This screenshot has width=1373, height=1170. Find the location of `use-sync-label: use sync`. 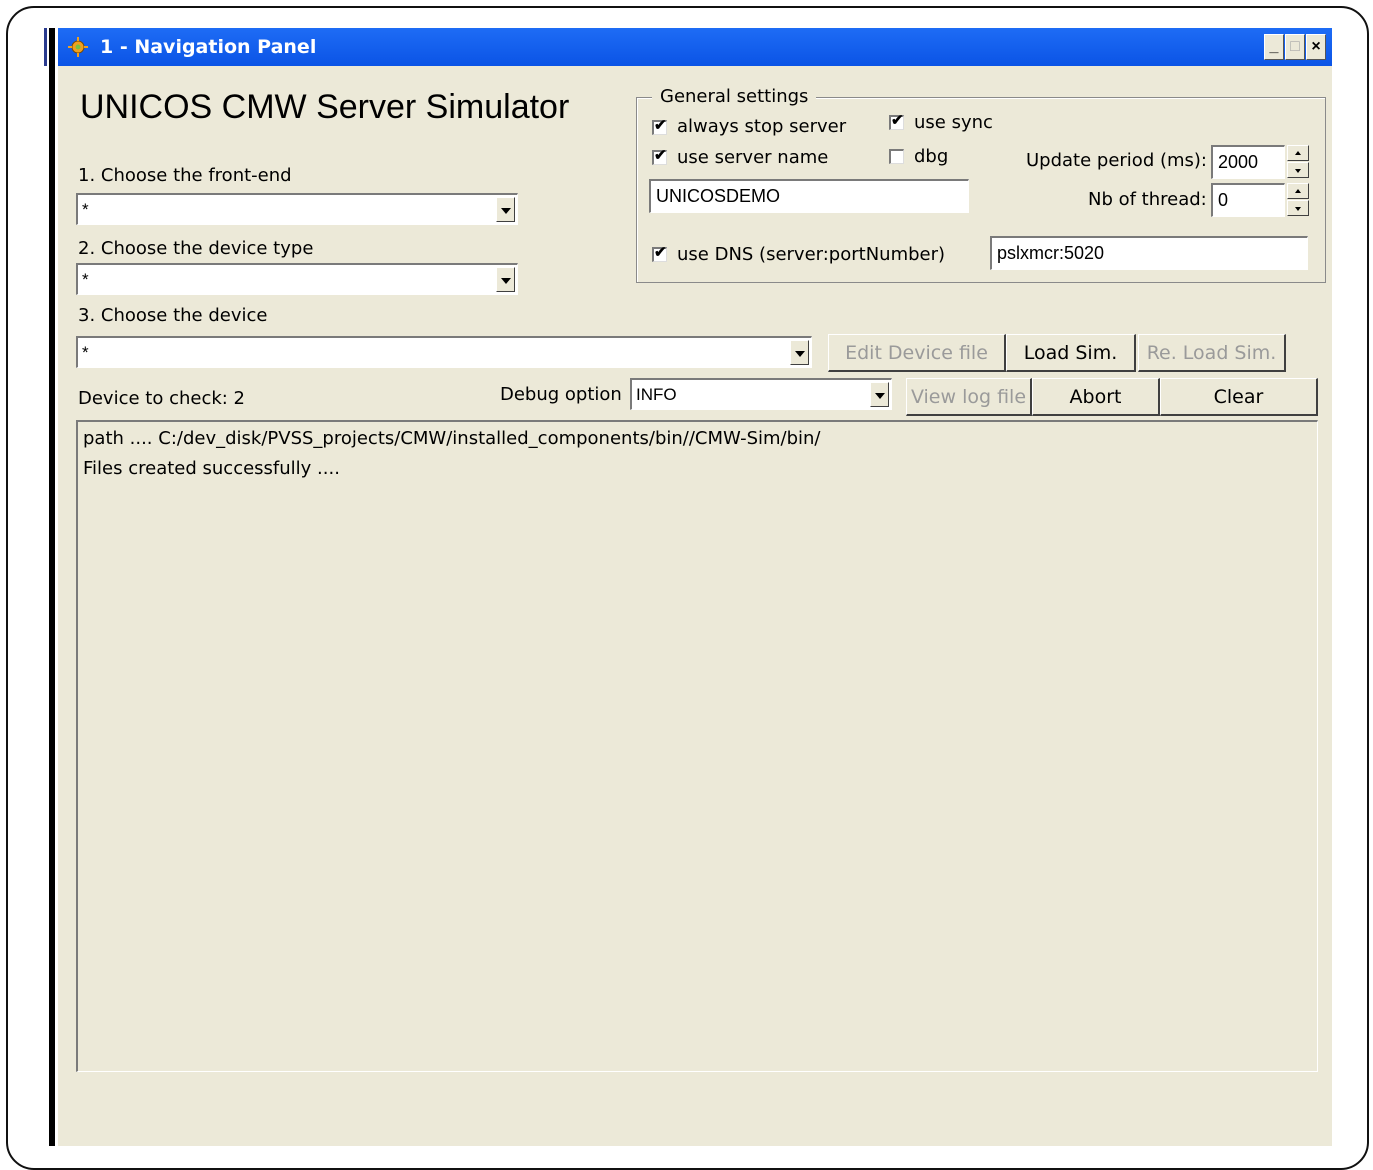

use-sync-label: use sync is located at coordinates (953, 122).